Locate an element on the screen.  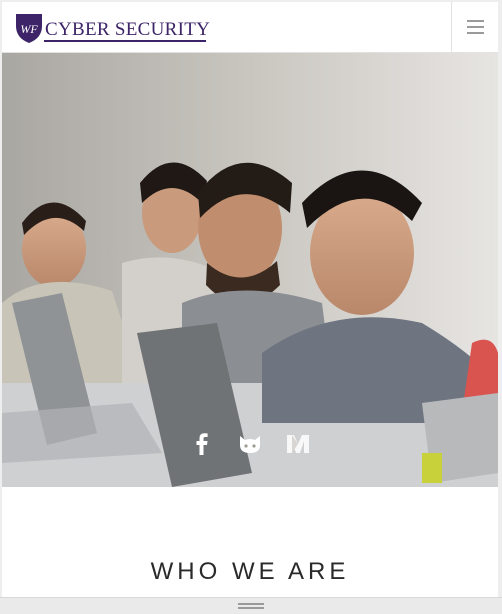
svg-text: WF is located at coordinates (29, 29).